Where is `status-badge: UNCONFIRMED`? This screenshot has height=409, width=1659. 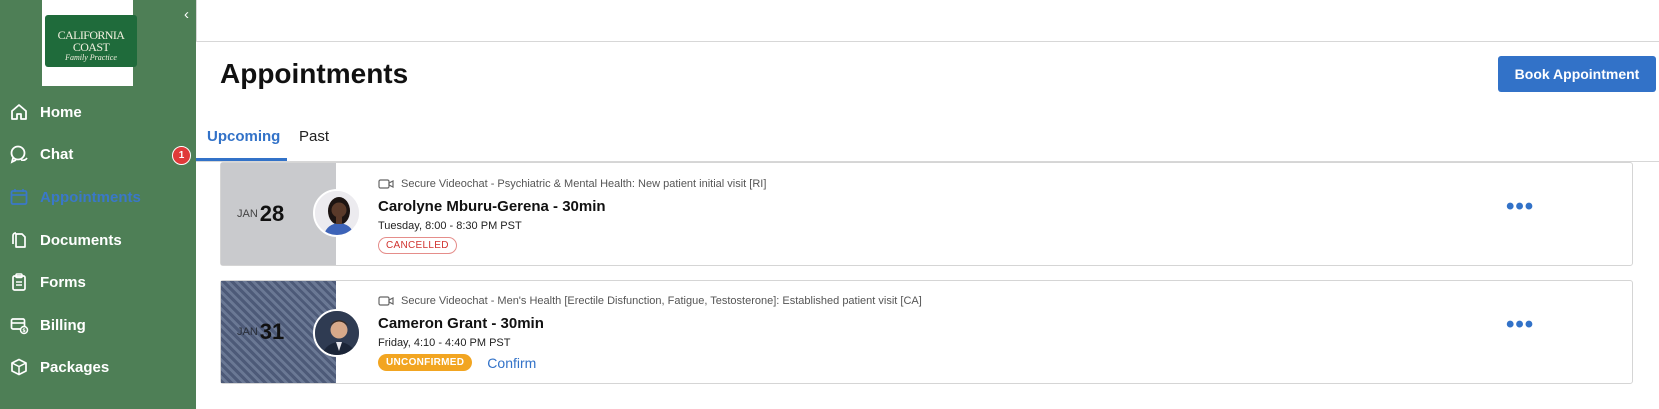
status-badge: UNCONFIRMED is located at coordinates (425, 362).